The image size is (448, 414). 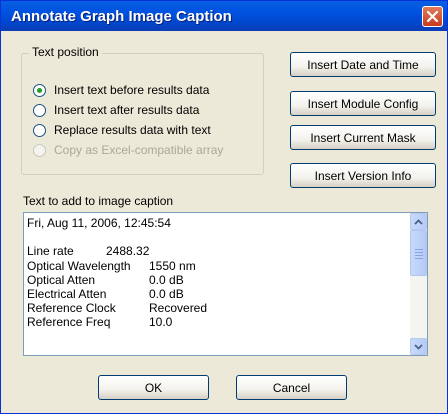 What do you see at coordinates (111, 265) in the screenshot?
I see `caption-line: Optical Wavelength 1550 nm` at bounding box center [111, 265].